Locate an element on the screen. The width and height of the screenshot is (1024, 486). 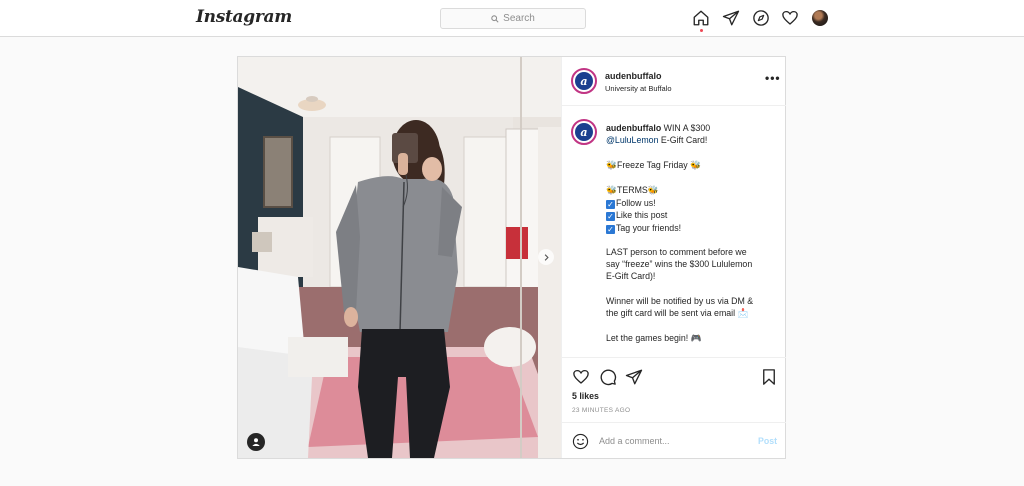
caption-line2: E-Gift Card! is located at coordinates (683, 140).